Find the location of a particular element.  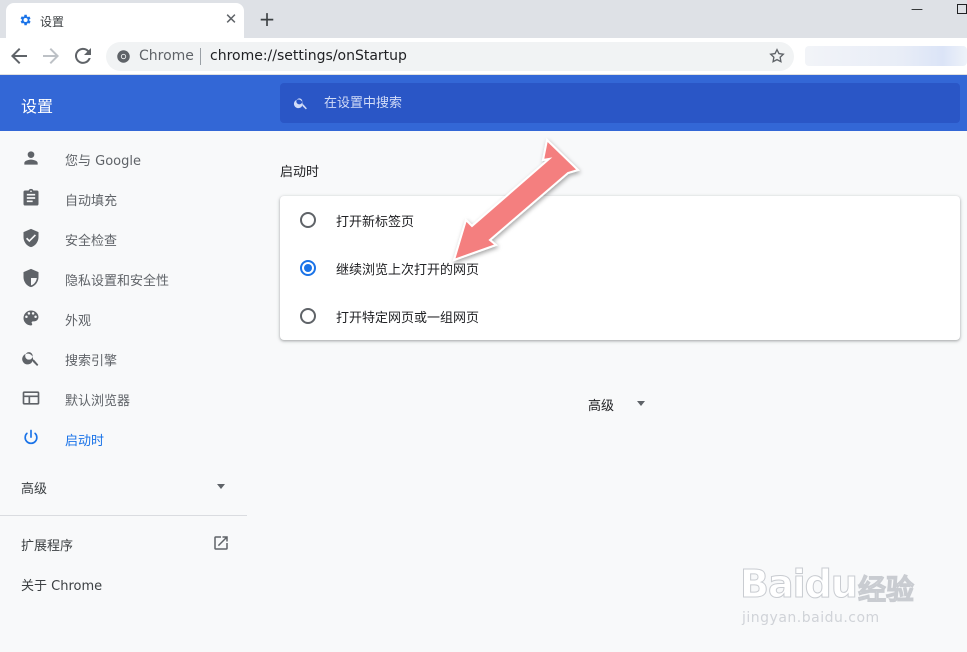

omnibox-scheme-label: Chrome is located at coordinates (166, 56).